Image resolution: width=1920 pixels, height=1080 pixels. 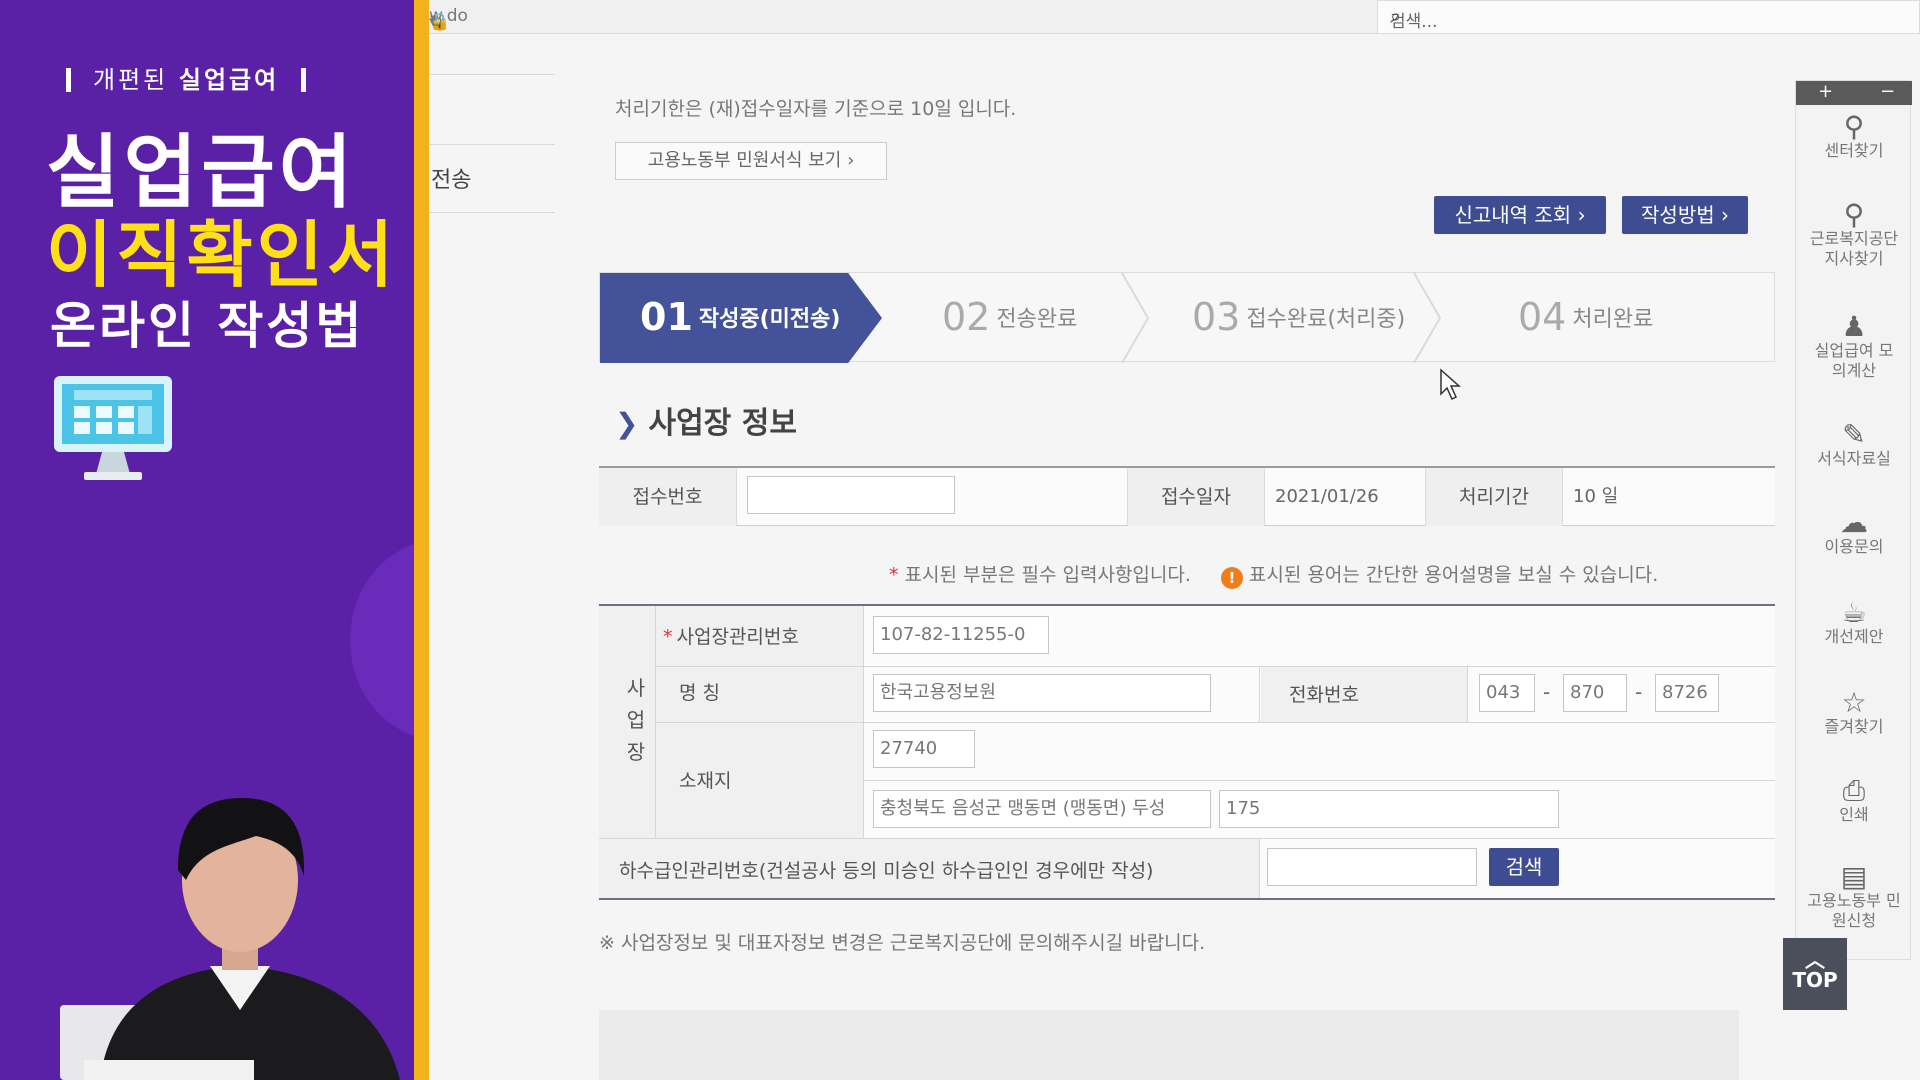 What do you see at coordinates (451, 178) in the screenshot?
I see `nav-item-transmit: 전송` at bounding box center [451, 178].